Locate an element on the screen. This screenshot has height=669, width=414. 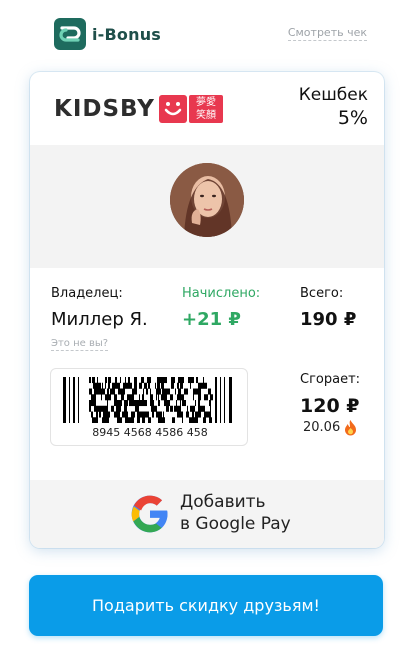
expires-date: 20.06 is located at coordinates (322, 427).